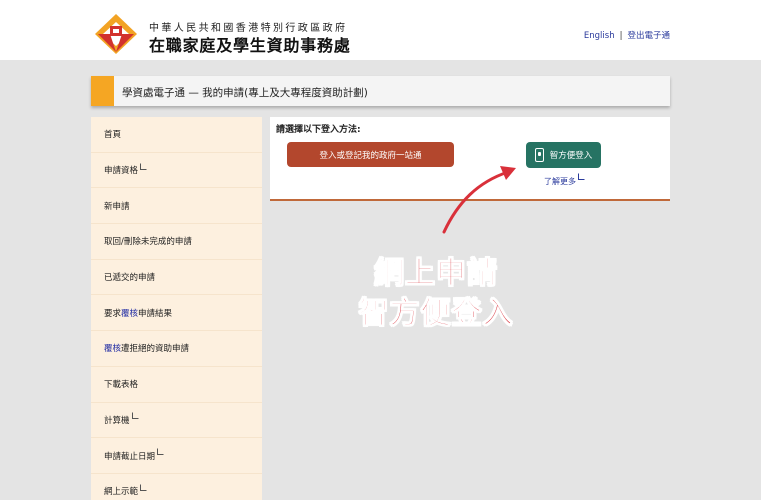 The width and height of the screenshot is (761, 500). I want to click on sidebar-item-label: 申請截止日期, so click(130, 456).